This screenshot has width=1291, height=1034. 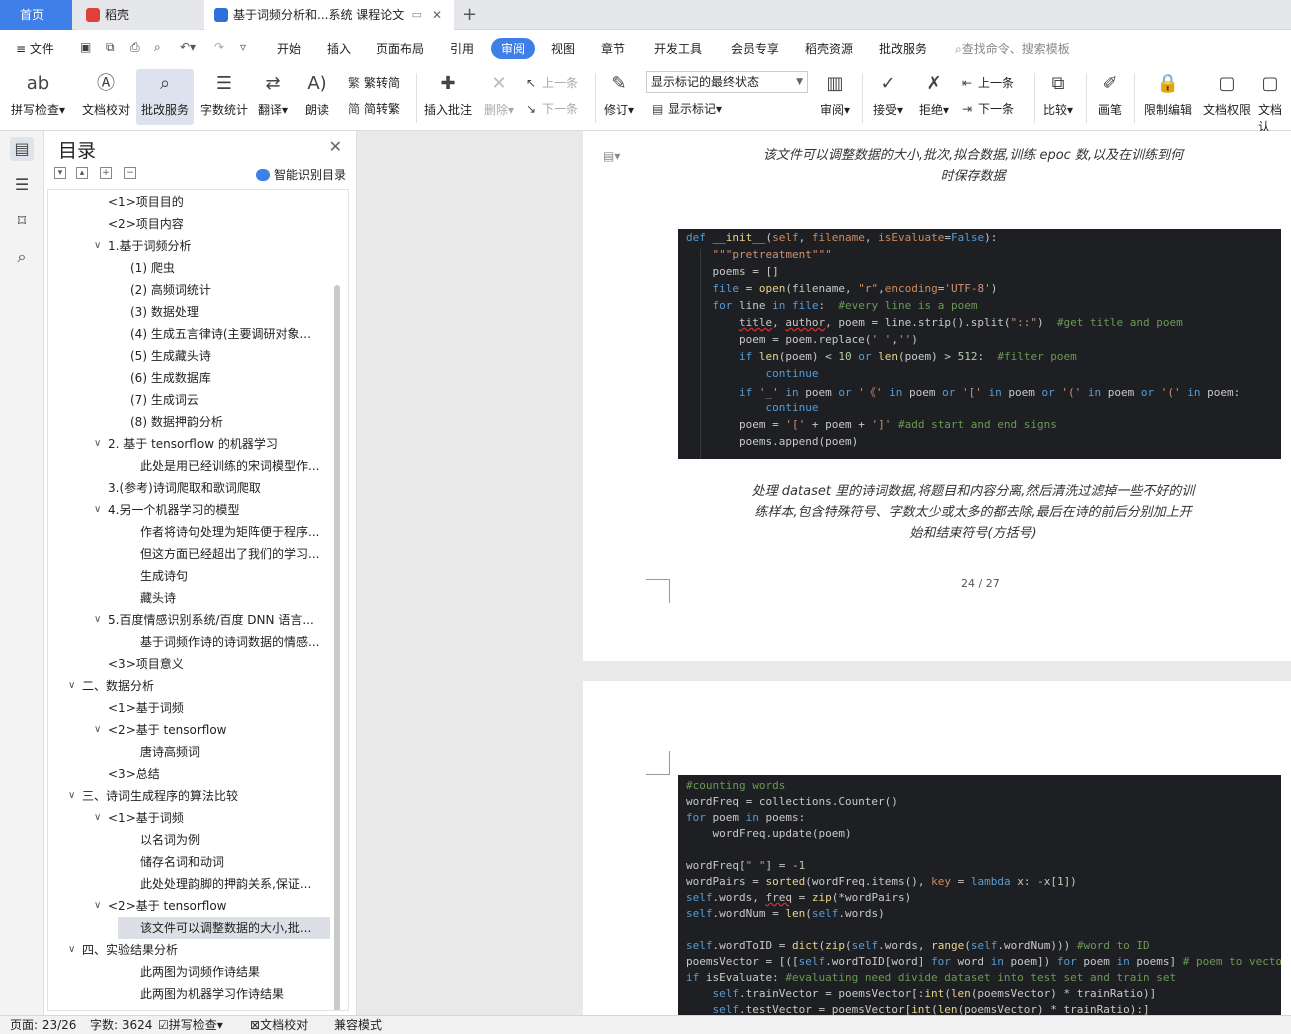 I want to click on menu-member: 会员专享, so click(x=755, y=48).